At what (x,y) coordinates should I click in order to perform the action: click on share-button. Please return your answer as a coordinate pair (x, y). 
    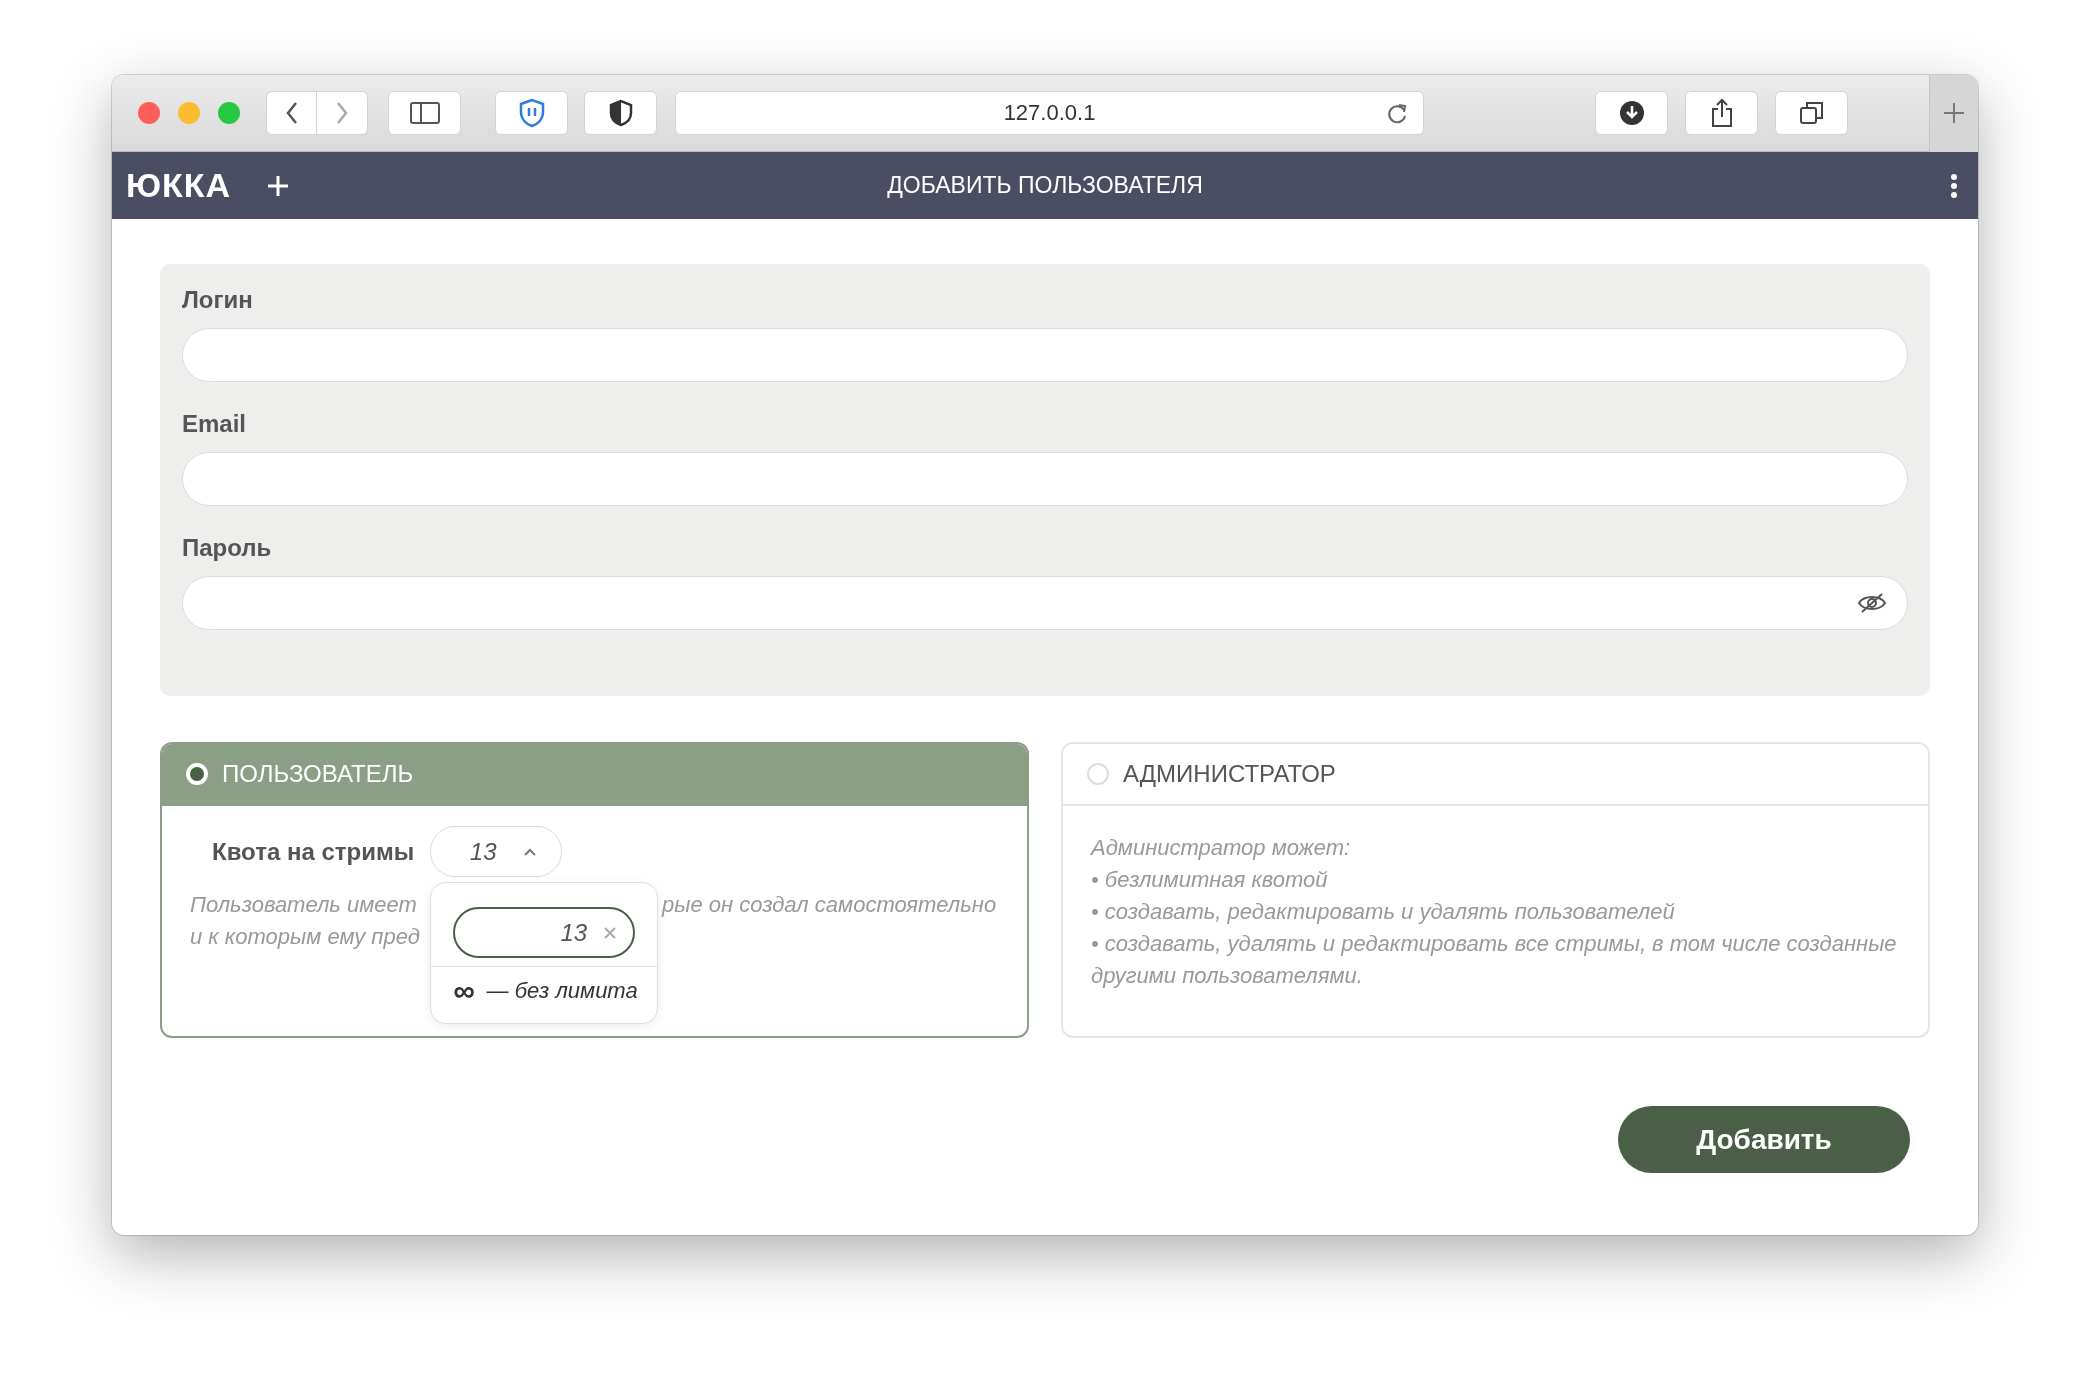
    Looking at the image, I should click on (1721, 113).